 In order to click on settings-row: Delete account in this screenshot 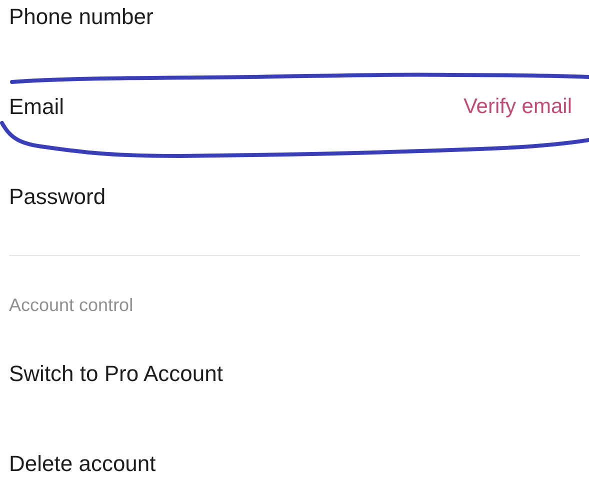, I will do `click(294, 455)`.